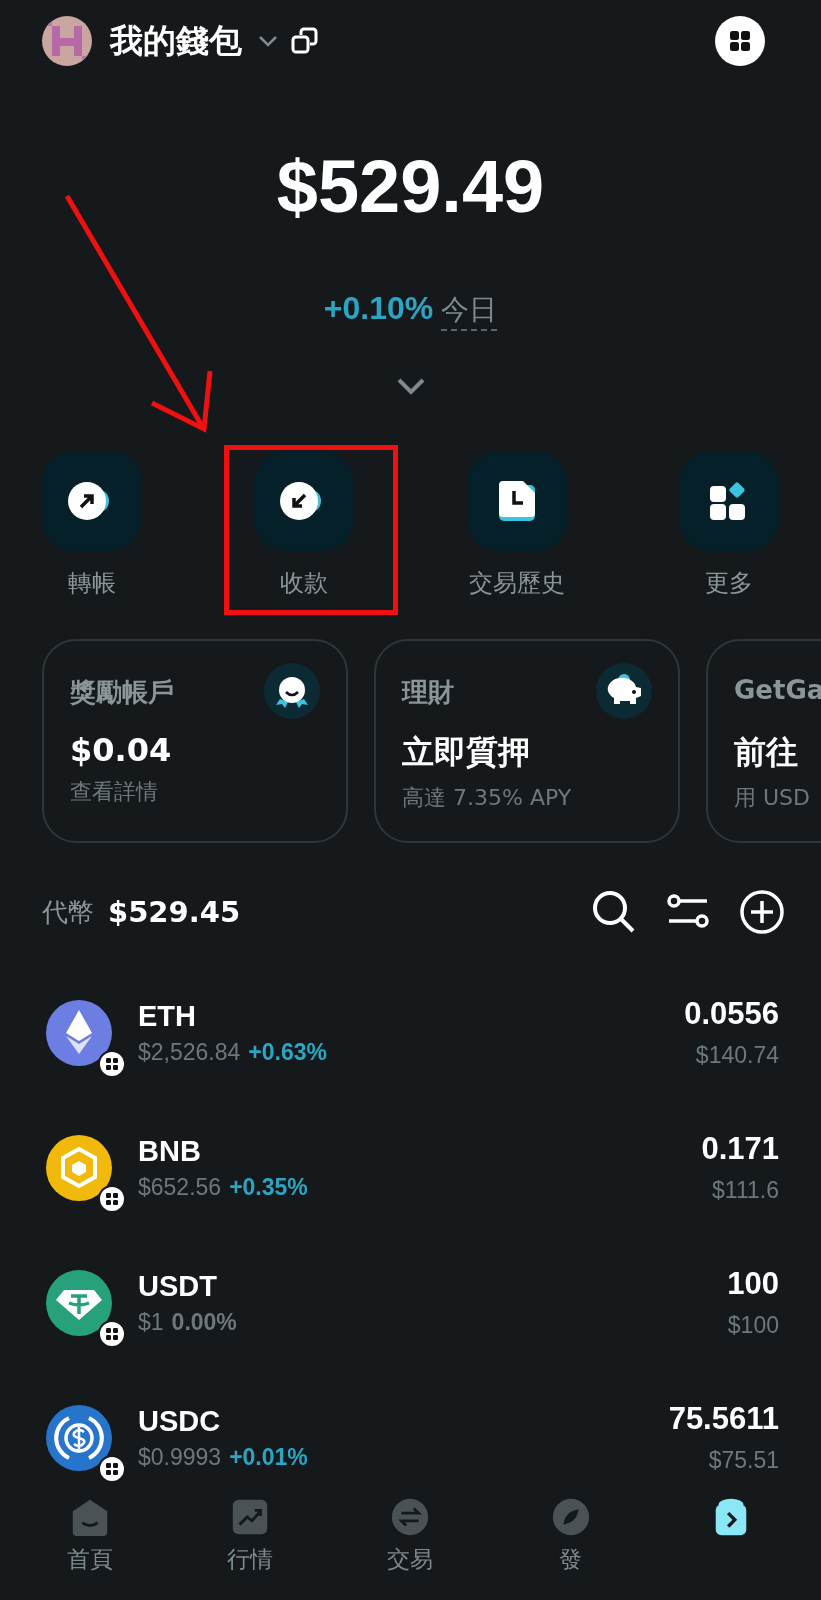 The image size is (821, 1600). I want to click on piggy-bank-icon, so click(624, 691).